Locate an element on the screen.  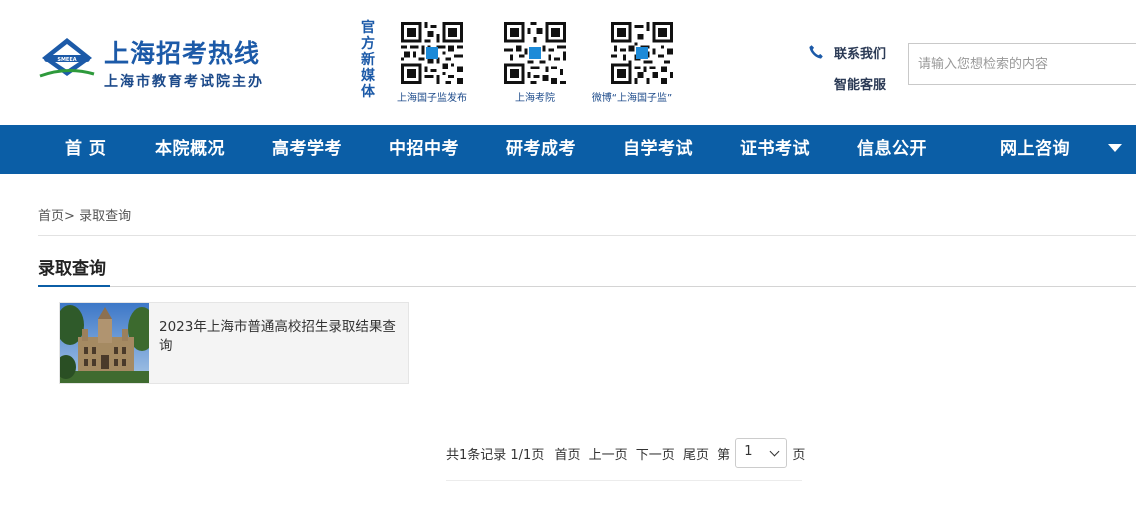
list-item: 2023年上海市普通高校招生录取结果查询 is located at coordinates (234, 343).